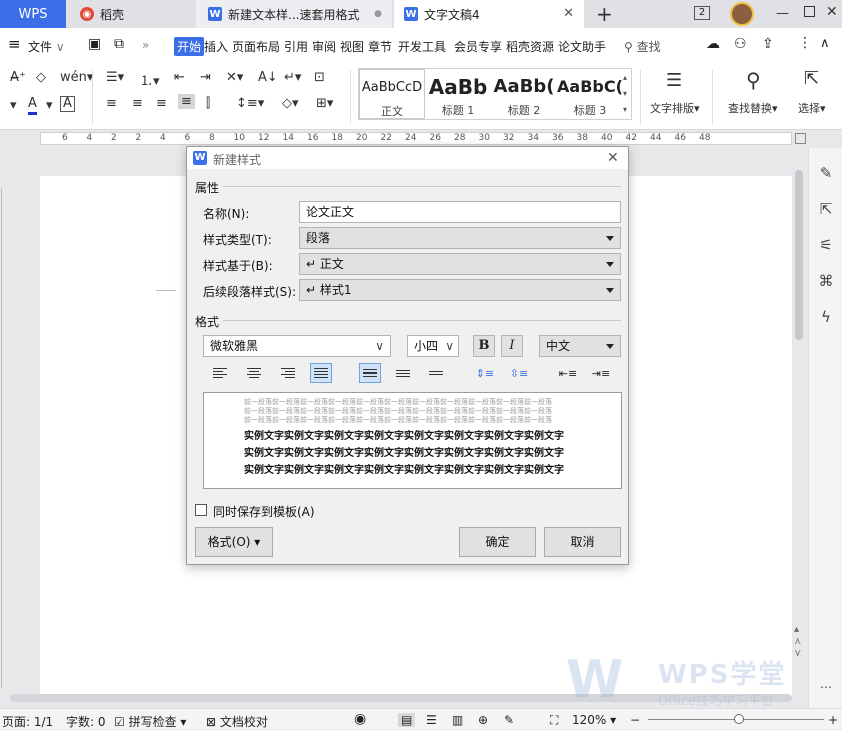  Describe the element at coordinates (512, 346) in the screenshot. I see `italic-button: I` at that location.